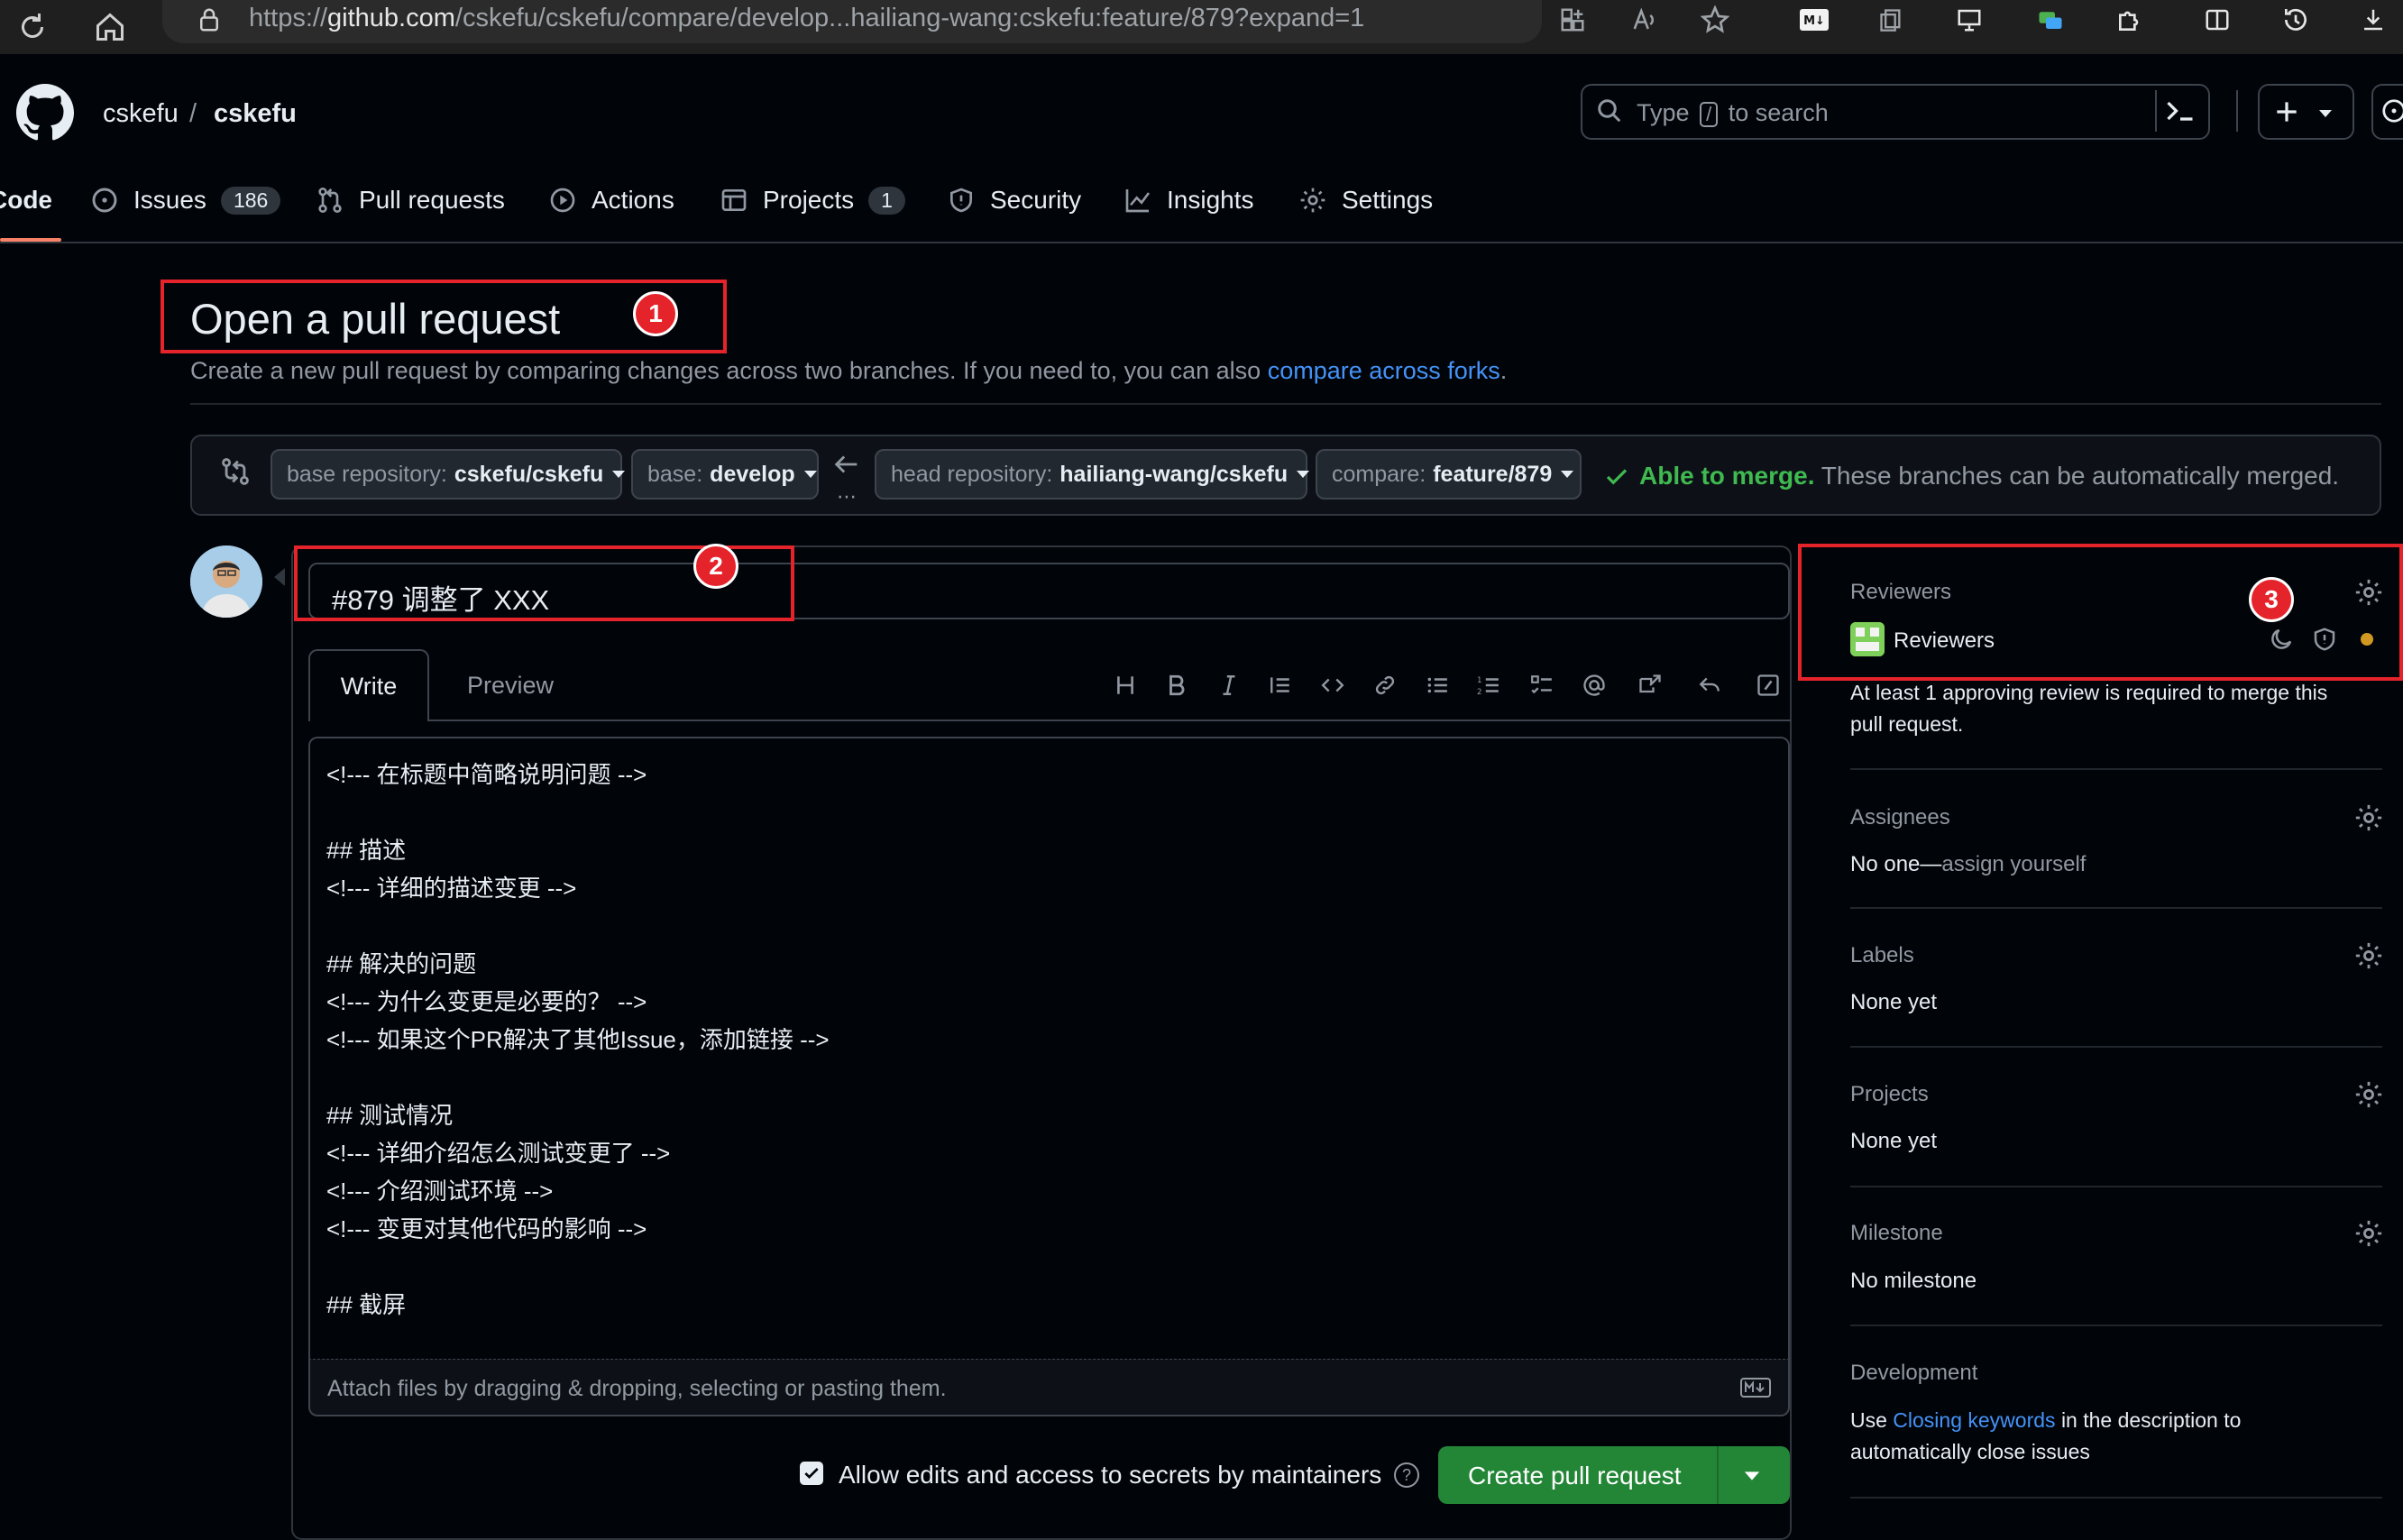  What do you see at coordinates (1138, 200) in the screenshot?
I see `graph-icon` at bounding box center [1138, 200].